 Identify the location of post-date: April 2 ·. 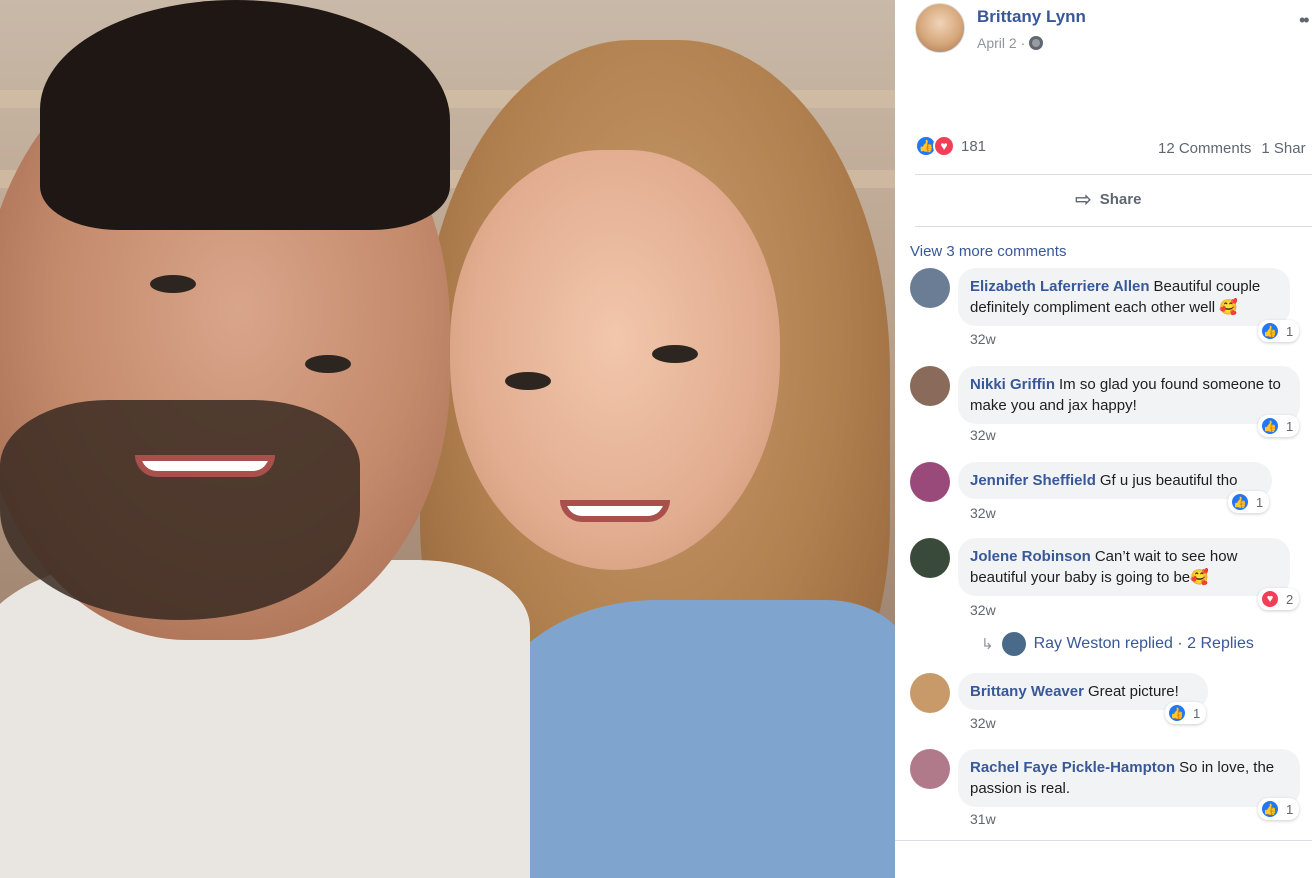
(1010, 43).